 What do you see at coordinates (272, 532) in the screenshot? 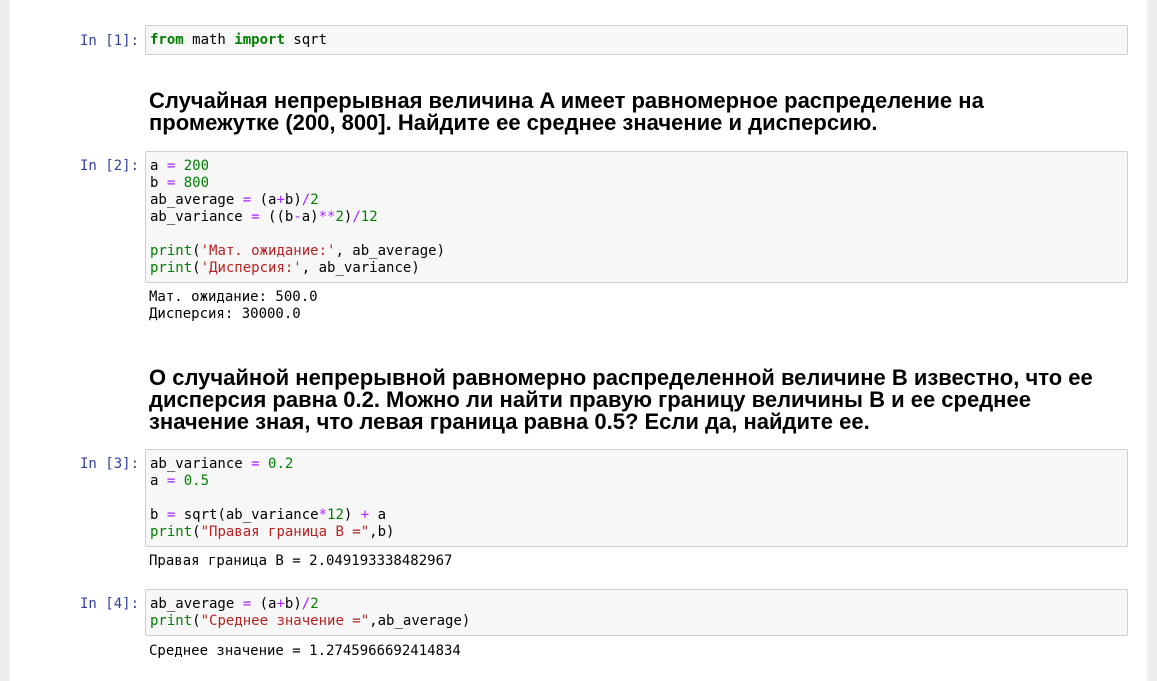
I see `code-line: print("Правая граница B =",b)` at bounding box center [272, 532].